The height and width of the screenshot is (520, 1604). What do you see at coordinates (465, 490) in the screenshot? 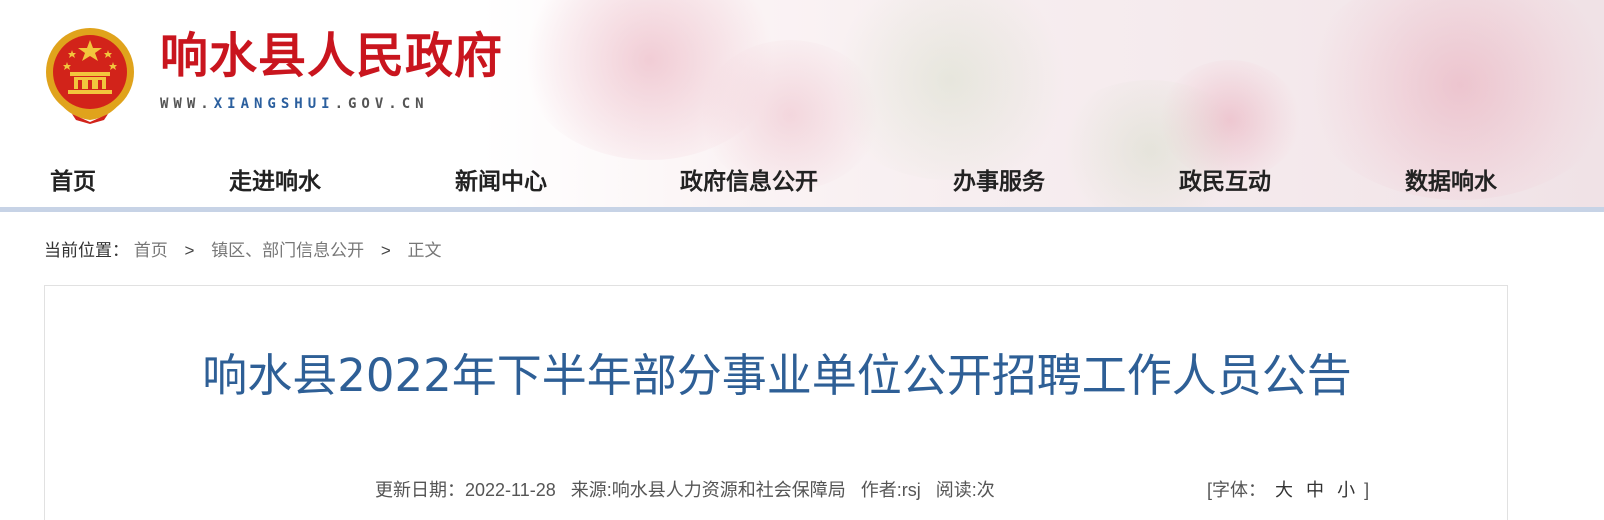
I see `update-date: 更新日期：2022-11-28` at bounding box center [465, 490].